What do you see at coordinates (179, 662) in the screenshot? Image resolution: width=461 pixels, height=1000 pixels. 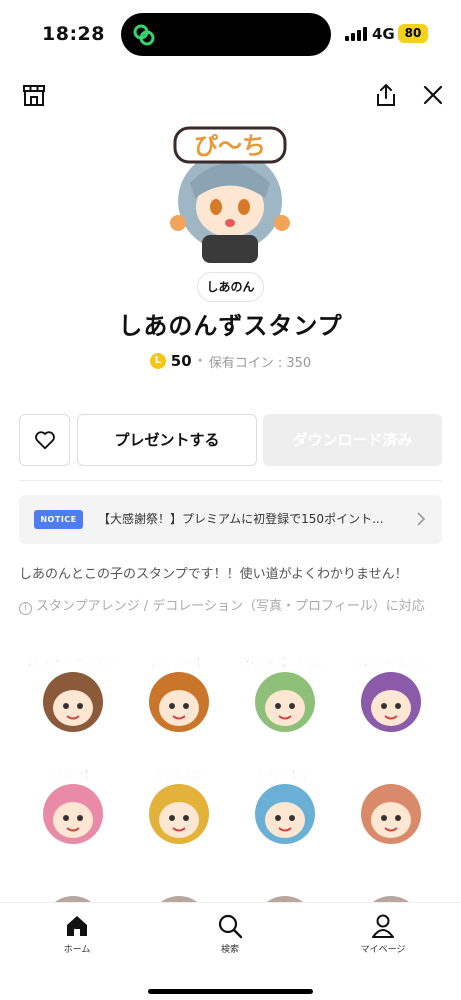 I see `sticker-caption: はぁぁ〜！` at bounding box center [179, 662].